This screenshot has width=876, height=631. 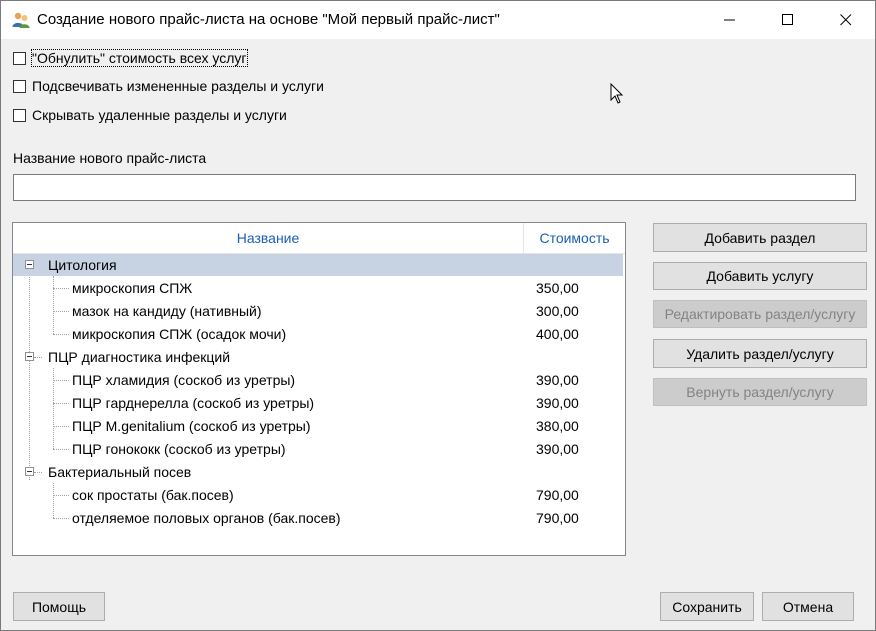 I want to click on service-name: ПЦР M.genitalium (соскоб из уретры), so click(x=191, y=426).